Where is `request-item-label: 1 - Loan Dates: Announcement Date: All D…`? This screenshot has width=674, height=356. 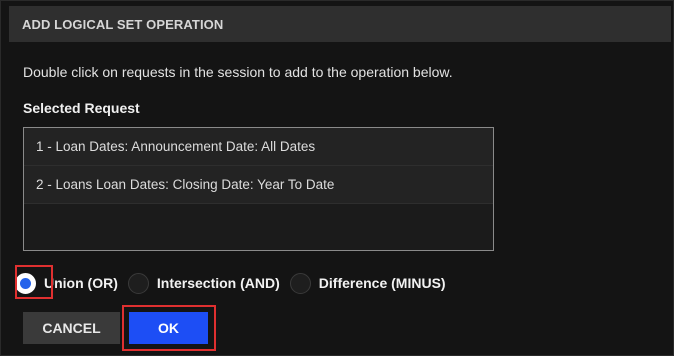 request-item-label: 1 - Loan Dates: Announcement Date: All D… is located at coordinates (176, 146).